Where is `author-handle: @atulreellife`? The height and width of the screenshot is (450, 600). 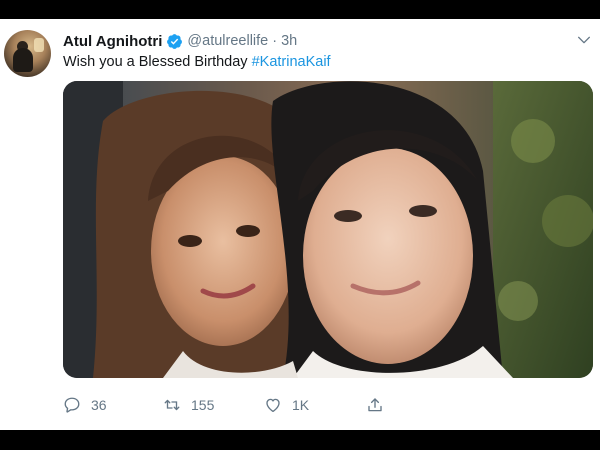
author-handle: @atulreellife is located at coordinates (227, 41).